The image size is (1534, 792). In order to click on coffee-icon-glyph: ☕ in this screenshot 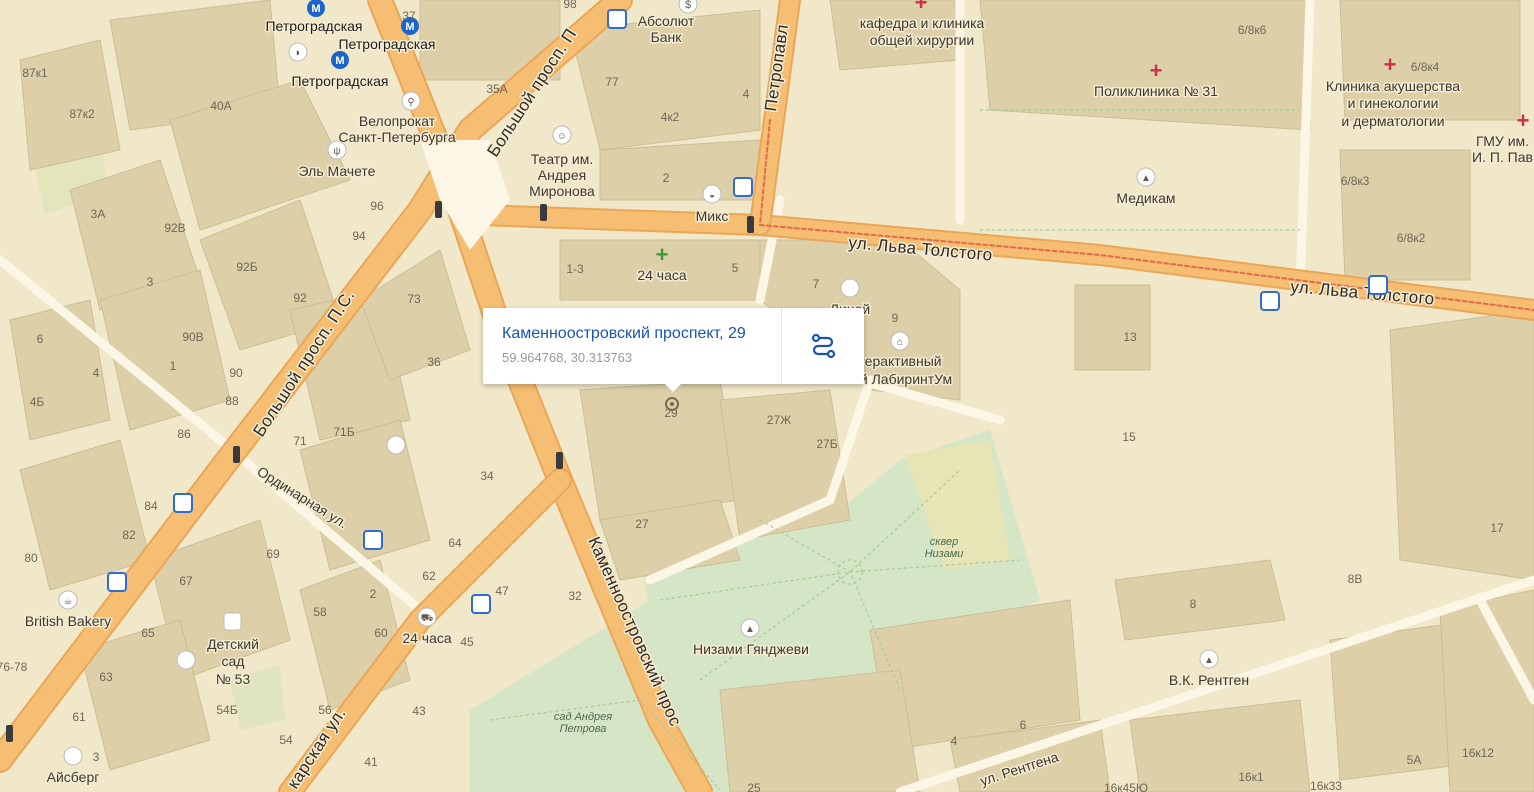, I will do `click(68, 601)`.